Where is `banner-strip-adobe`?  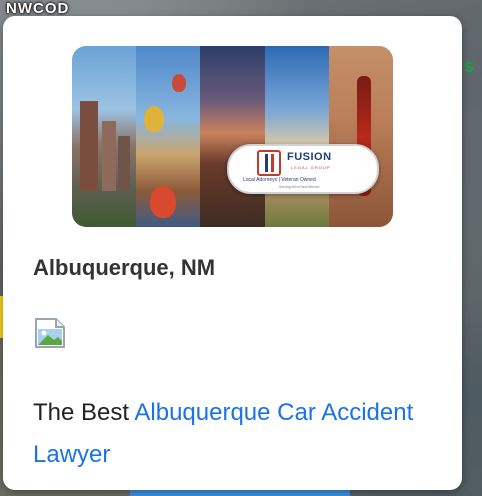 banner-strip-adobe is located at coordinates (296, 136).